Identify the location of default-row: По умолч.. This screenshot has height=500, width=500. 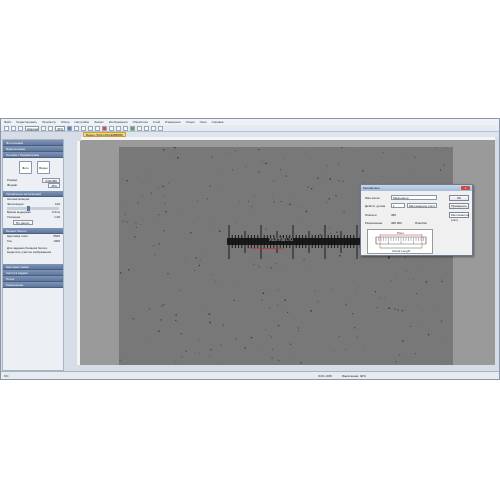
(33, 222).